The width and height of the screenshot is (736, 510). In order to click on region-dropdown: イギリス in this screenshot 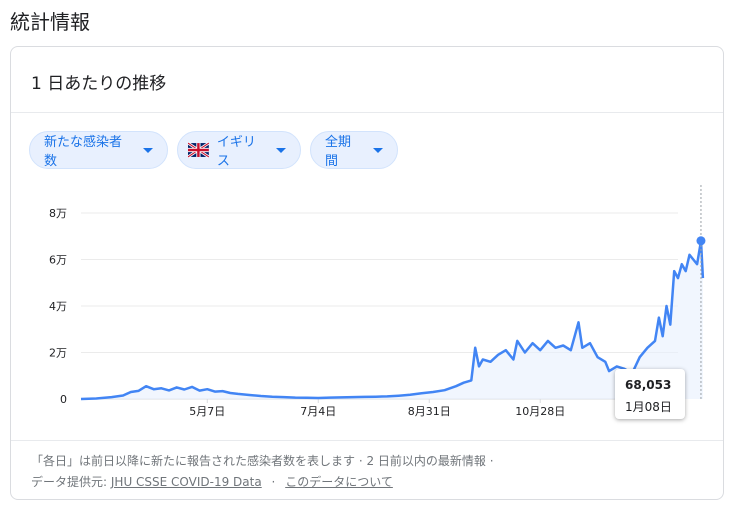, I will do `click(239, 150)`.